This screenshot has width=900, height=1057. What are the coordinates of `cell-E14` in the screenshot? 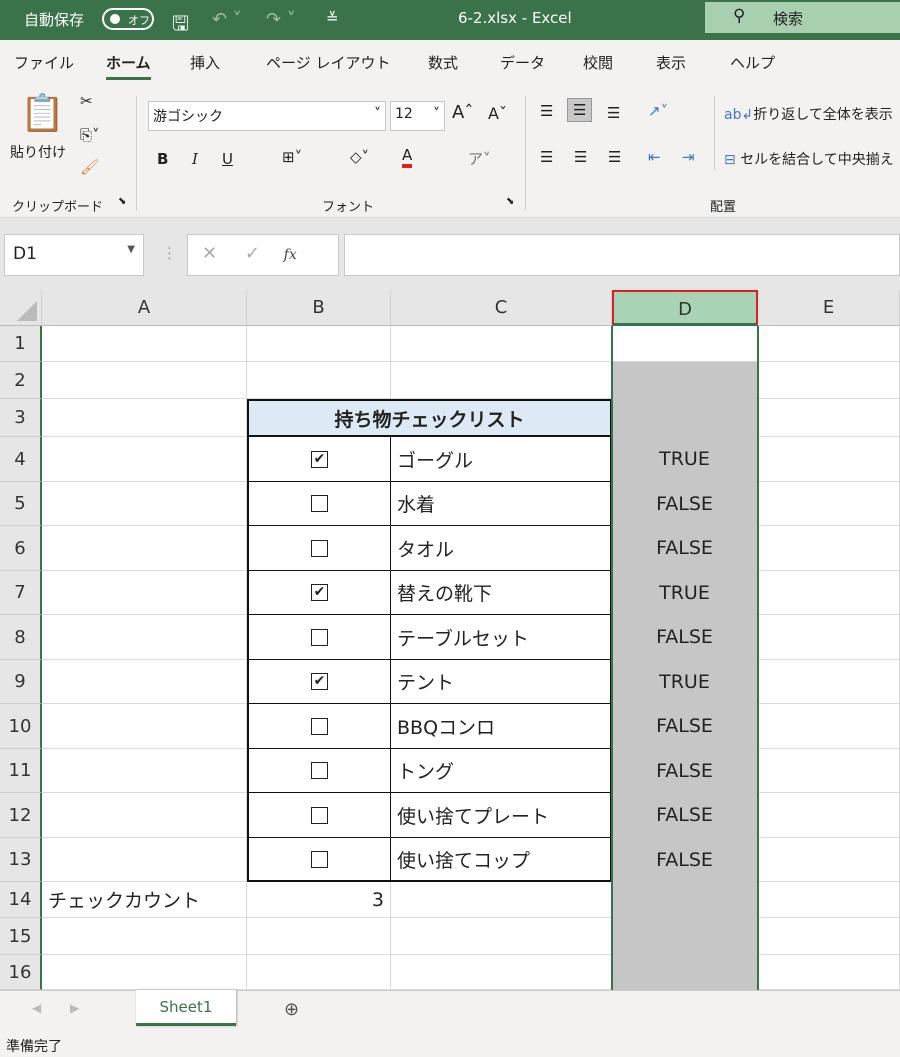 It's located at (829, 900).